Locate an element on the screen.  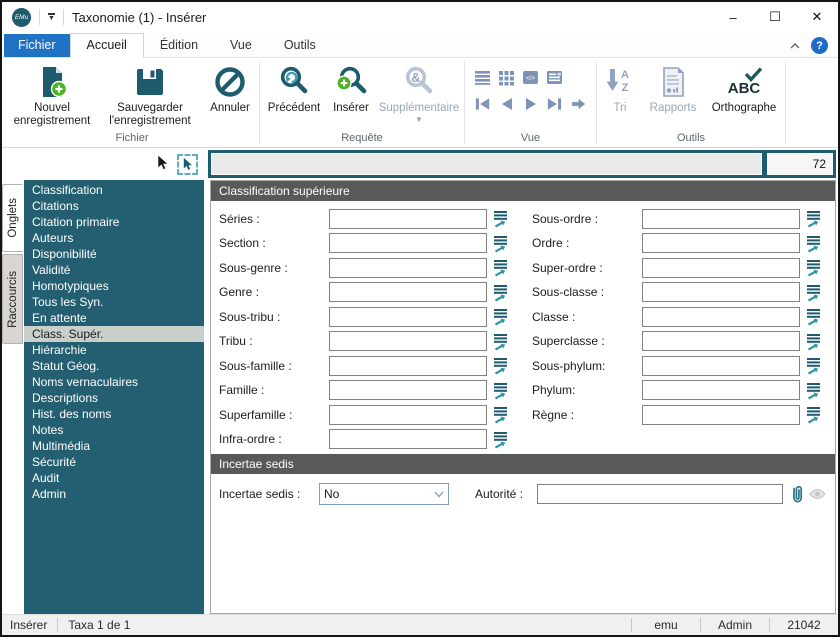
sidebar-item: Class. Supér. is located at coordinates (114, 334).